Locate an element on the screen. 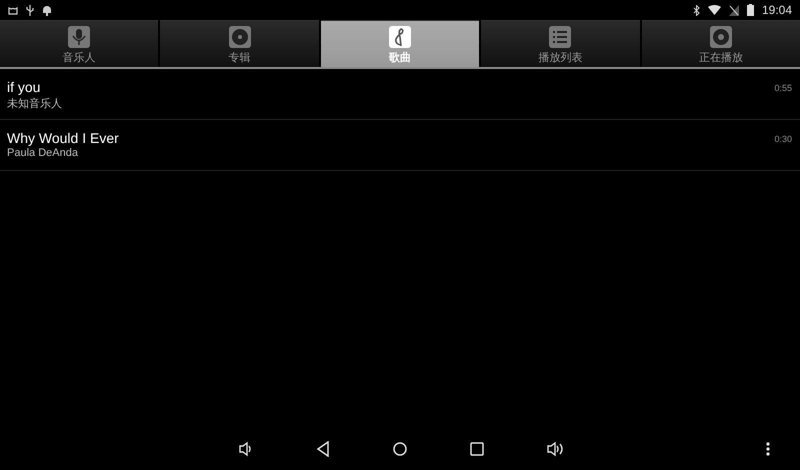 The image size is (800, 470). battery-icon is located at coordinates (750, 10).